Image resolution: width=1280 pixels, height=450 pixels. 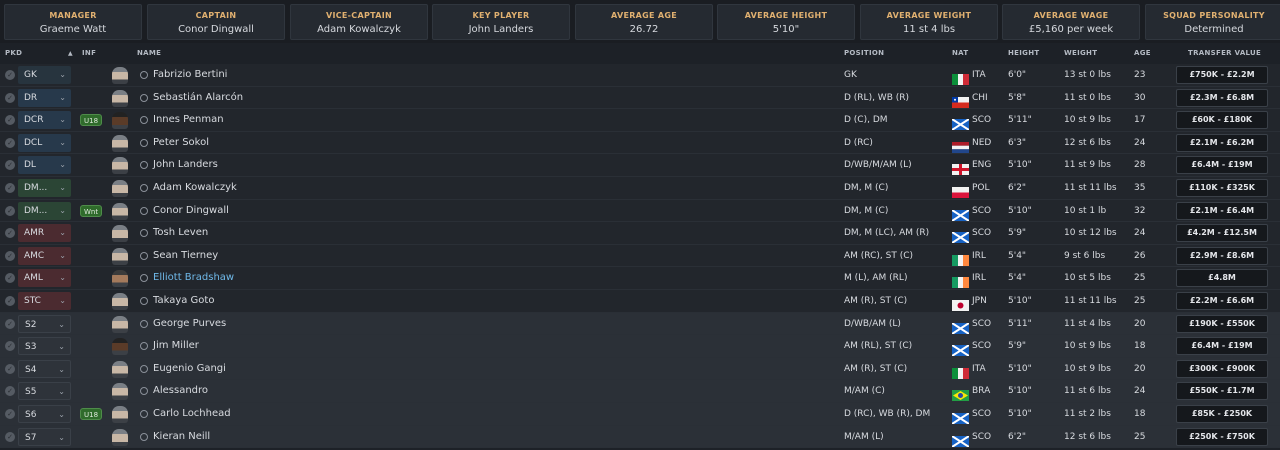 I want to click on player-position: D (RC), so click(x=858, y=142).